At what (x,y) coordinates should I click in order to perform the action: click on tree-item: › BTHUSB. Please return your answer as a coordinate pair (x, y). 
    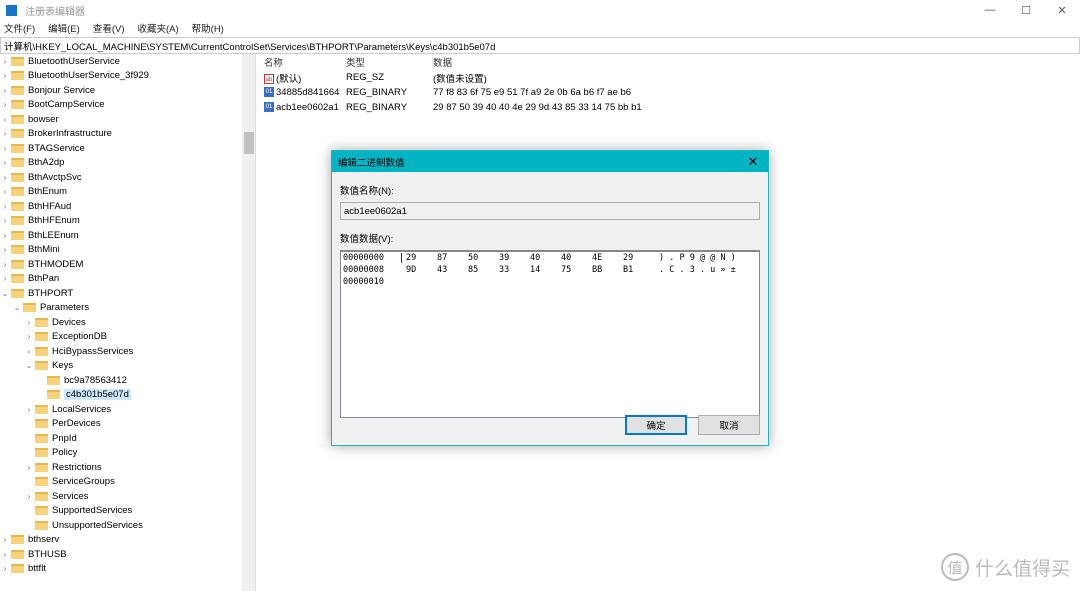
    Looking at the image, I should click on (127, 554).